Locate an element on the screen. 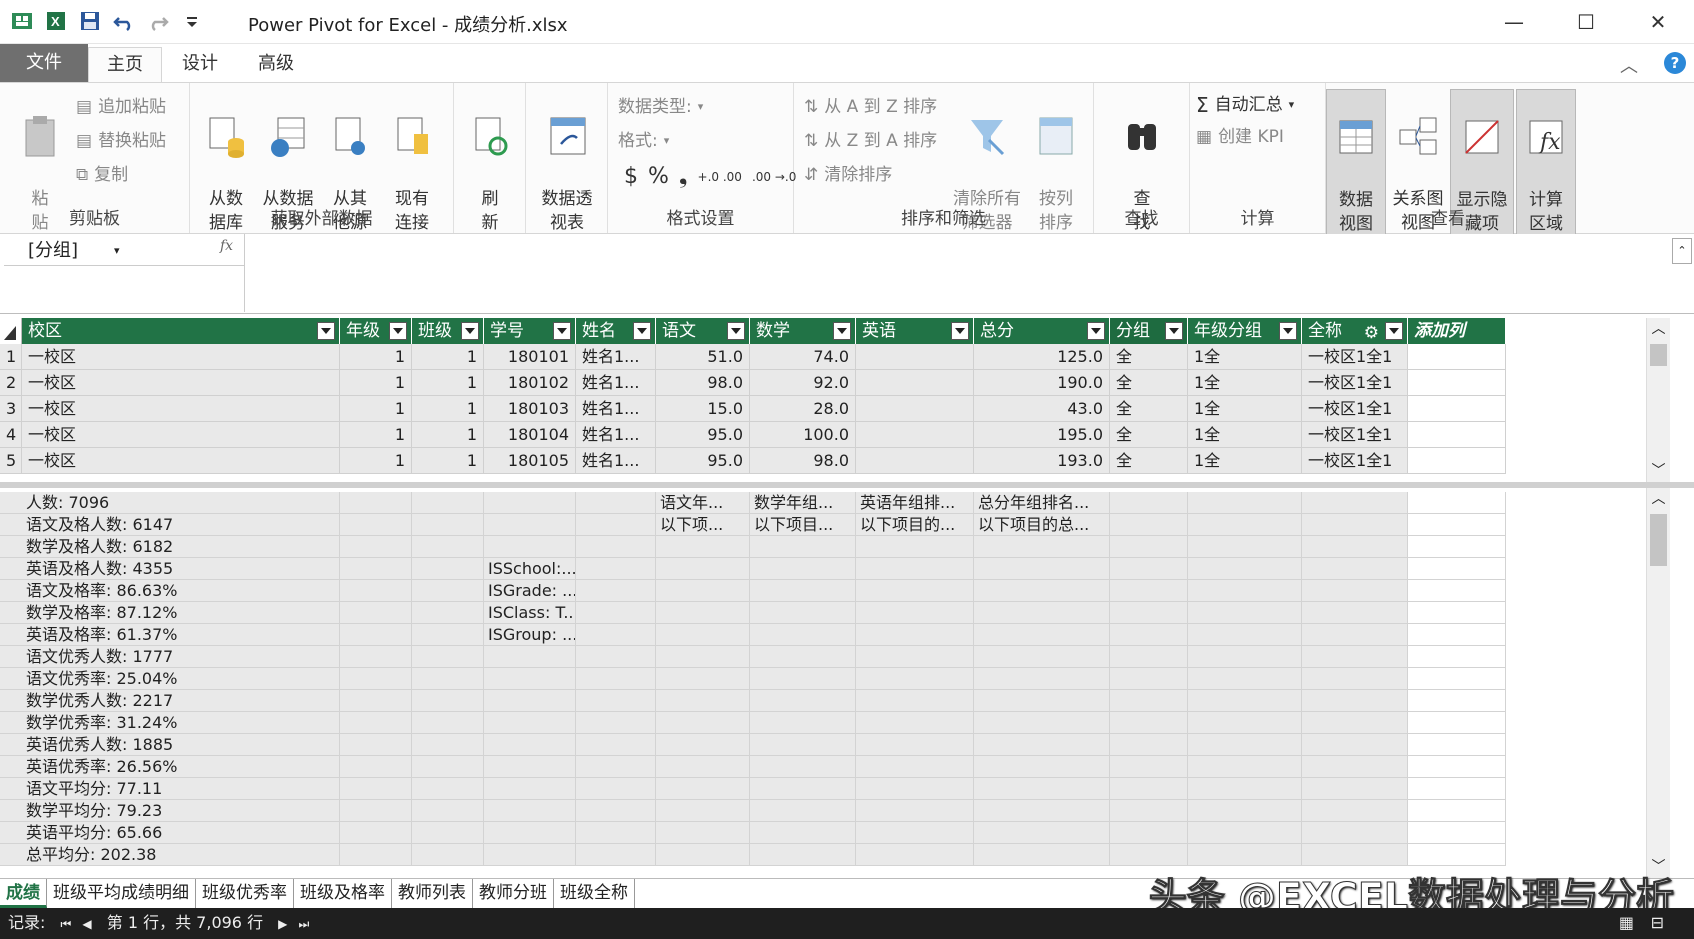  sort-a-to-z-button: ⇅ 从 A 到 Z 排序 is located at coordinates (870, 107).